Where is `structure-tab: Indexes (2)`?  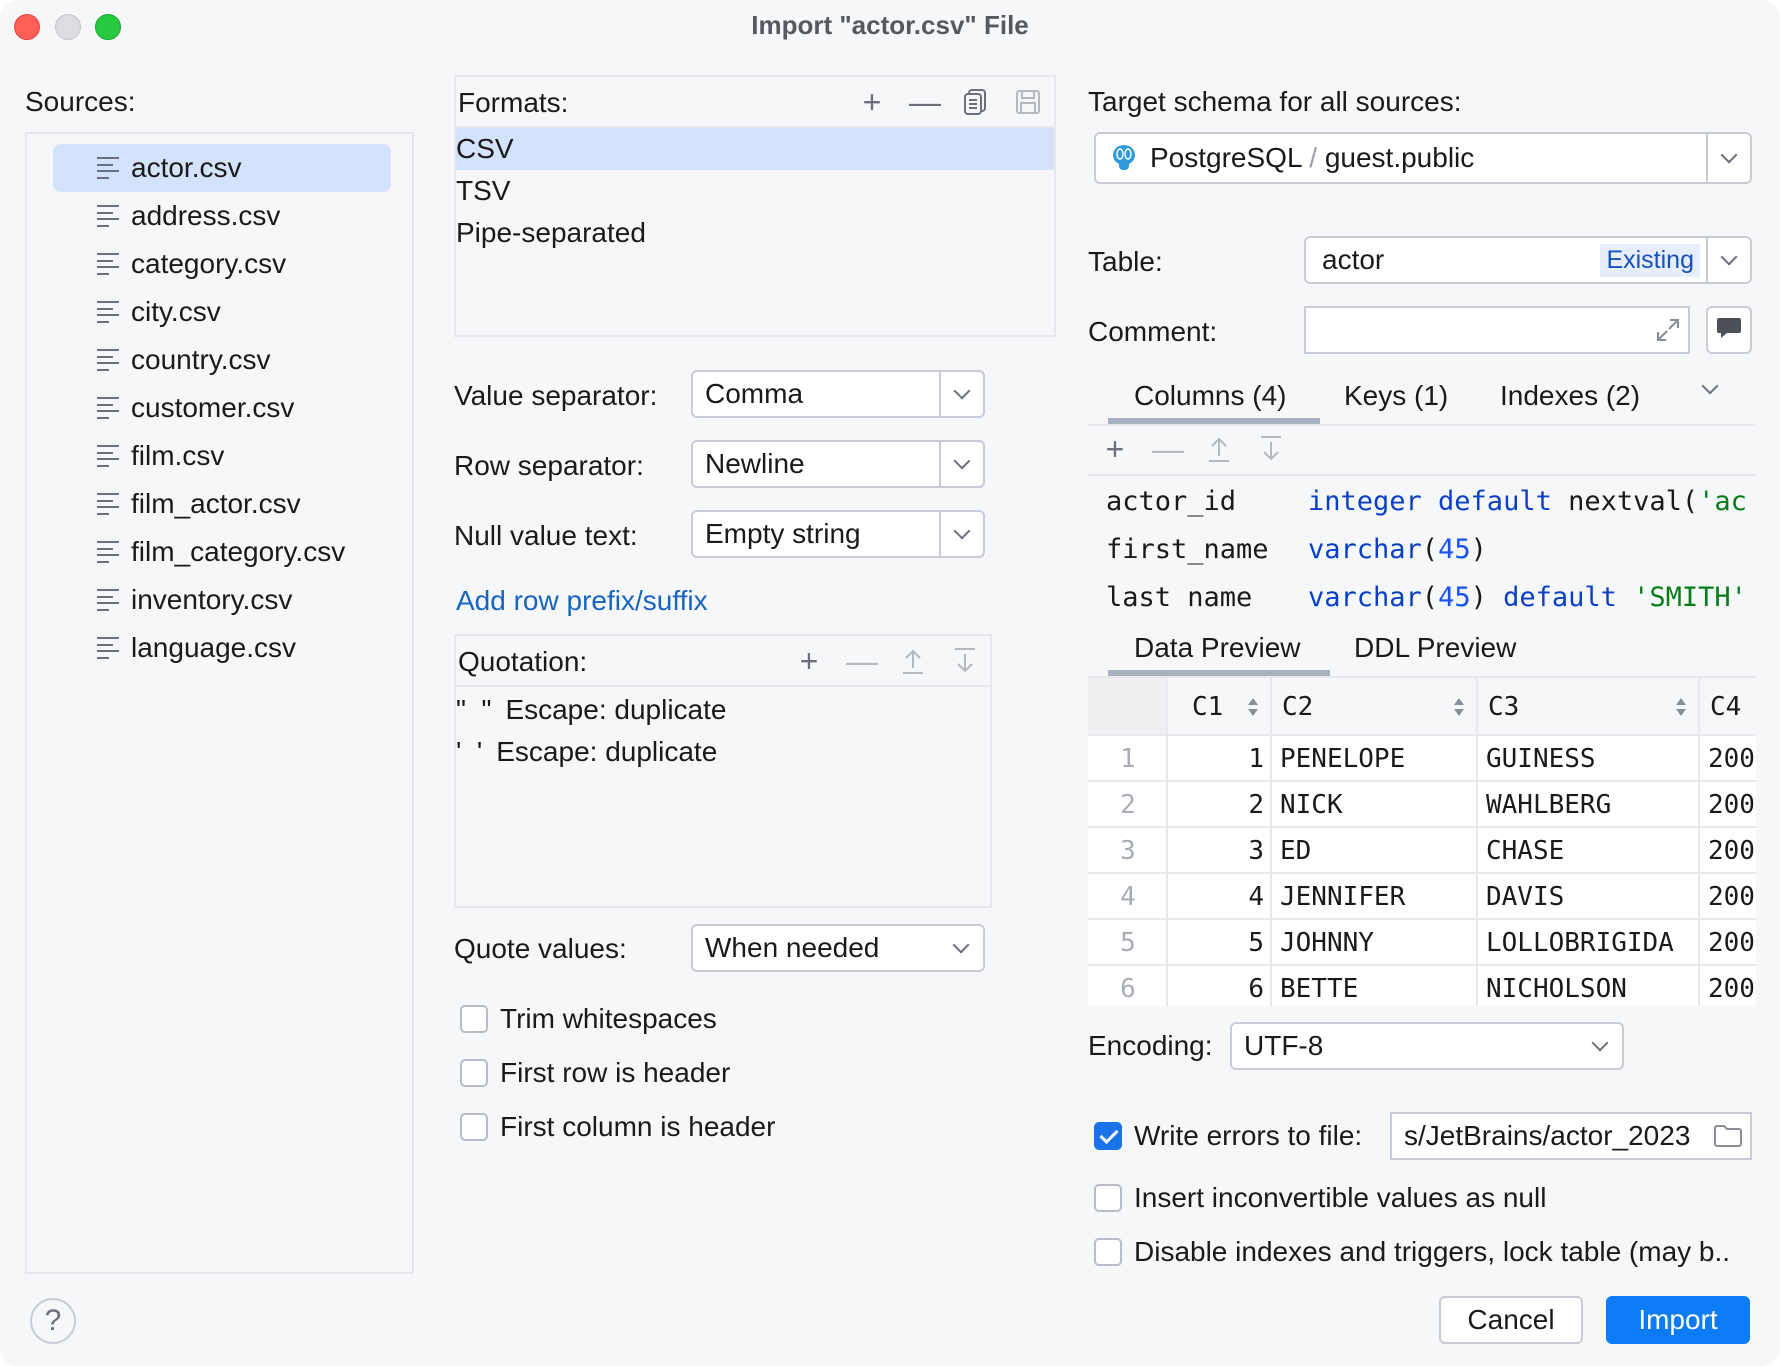 structure-tab: Indexes (2) is located at coordinates (1570, 396).